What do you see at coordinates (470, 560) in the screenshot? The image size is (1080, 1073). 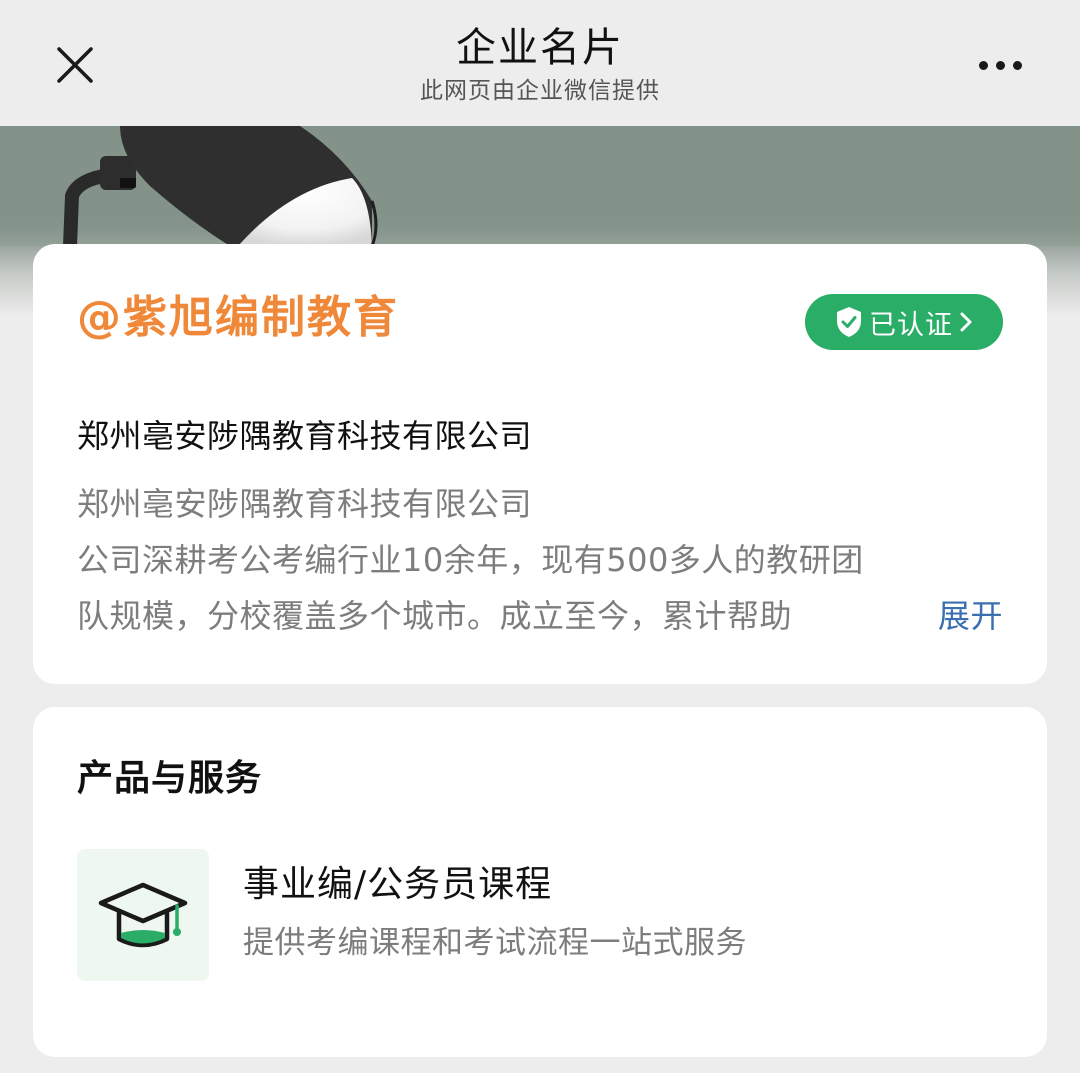 I see `description-line: 公司深耕考公考编行业10余年，现有500多人的教研团` at bounding box center [470, 560].